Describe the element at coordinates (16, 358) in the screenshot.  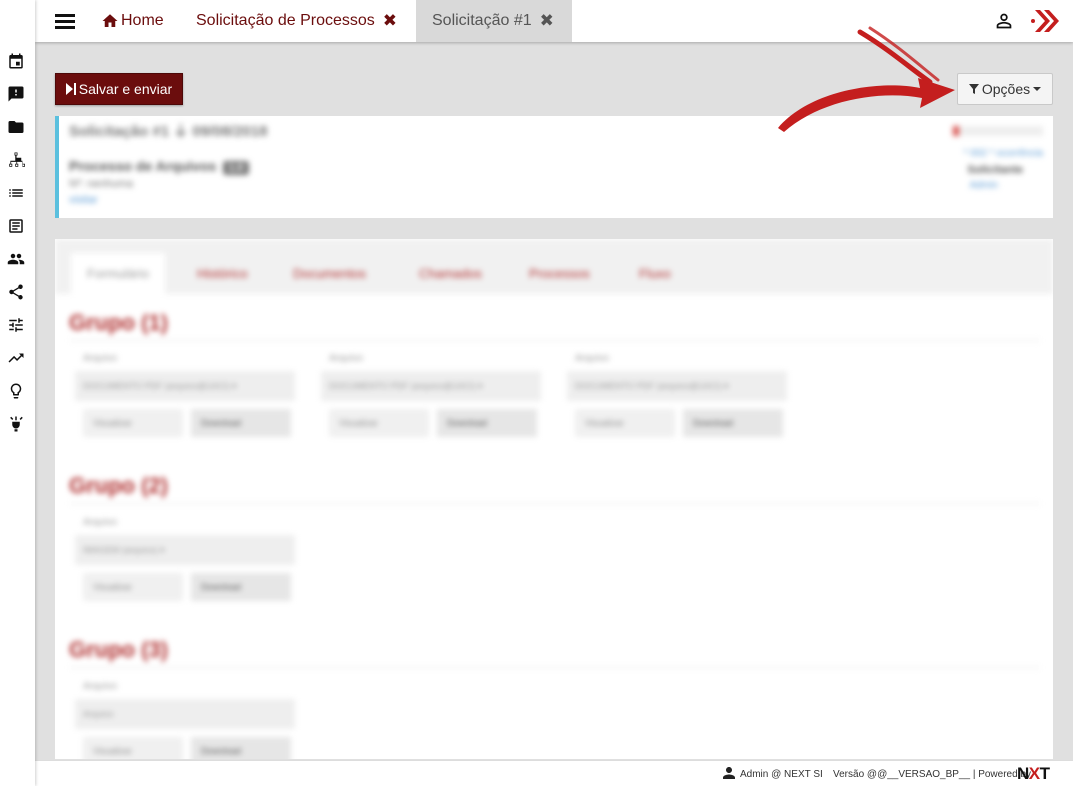
I see `trending-up-icon` at that location.